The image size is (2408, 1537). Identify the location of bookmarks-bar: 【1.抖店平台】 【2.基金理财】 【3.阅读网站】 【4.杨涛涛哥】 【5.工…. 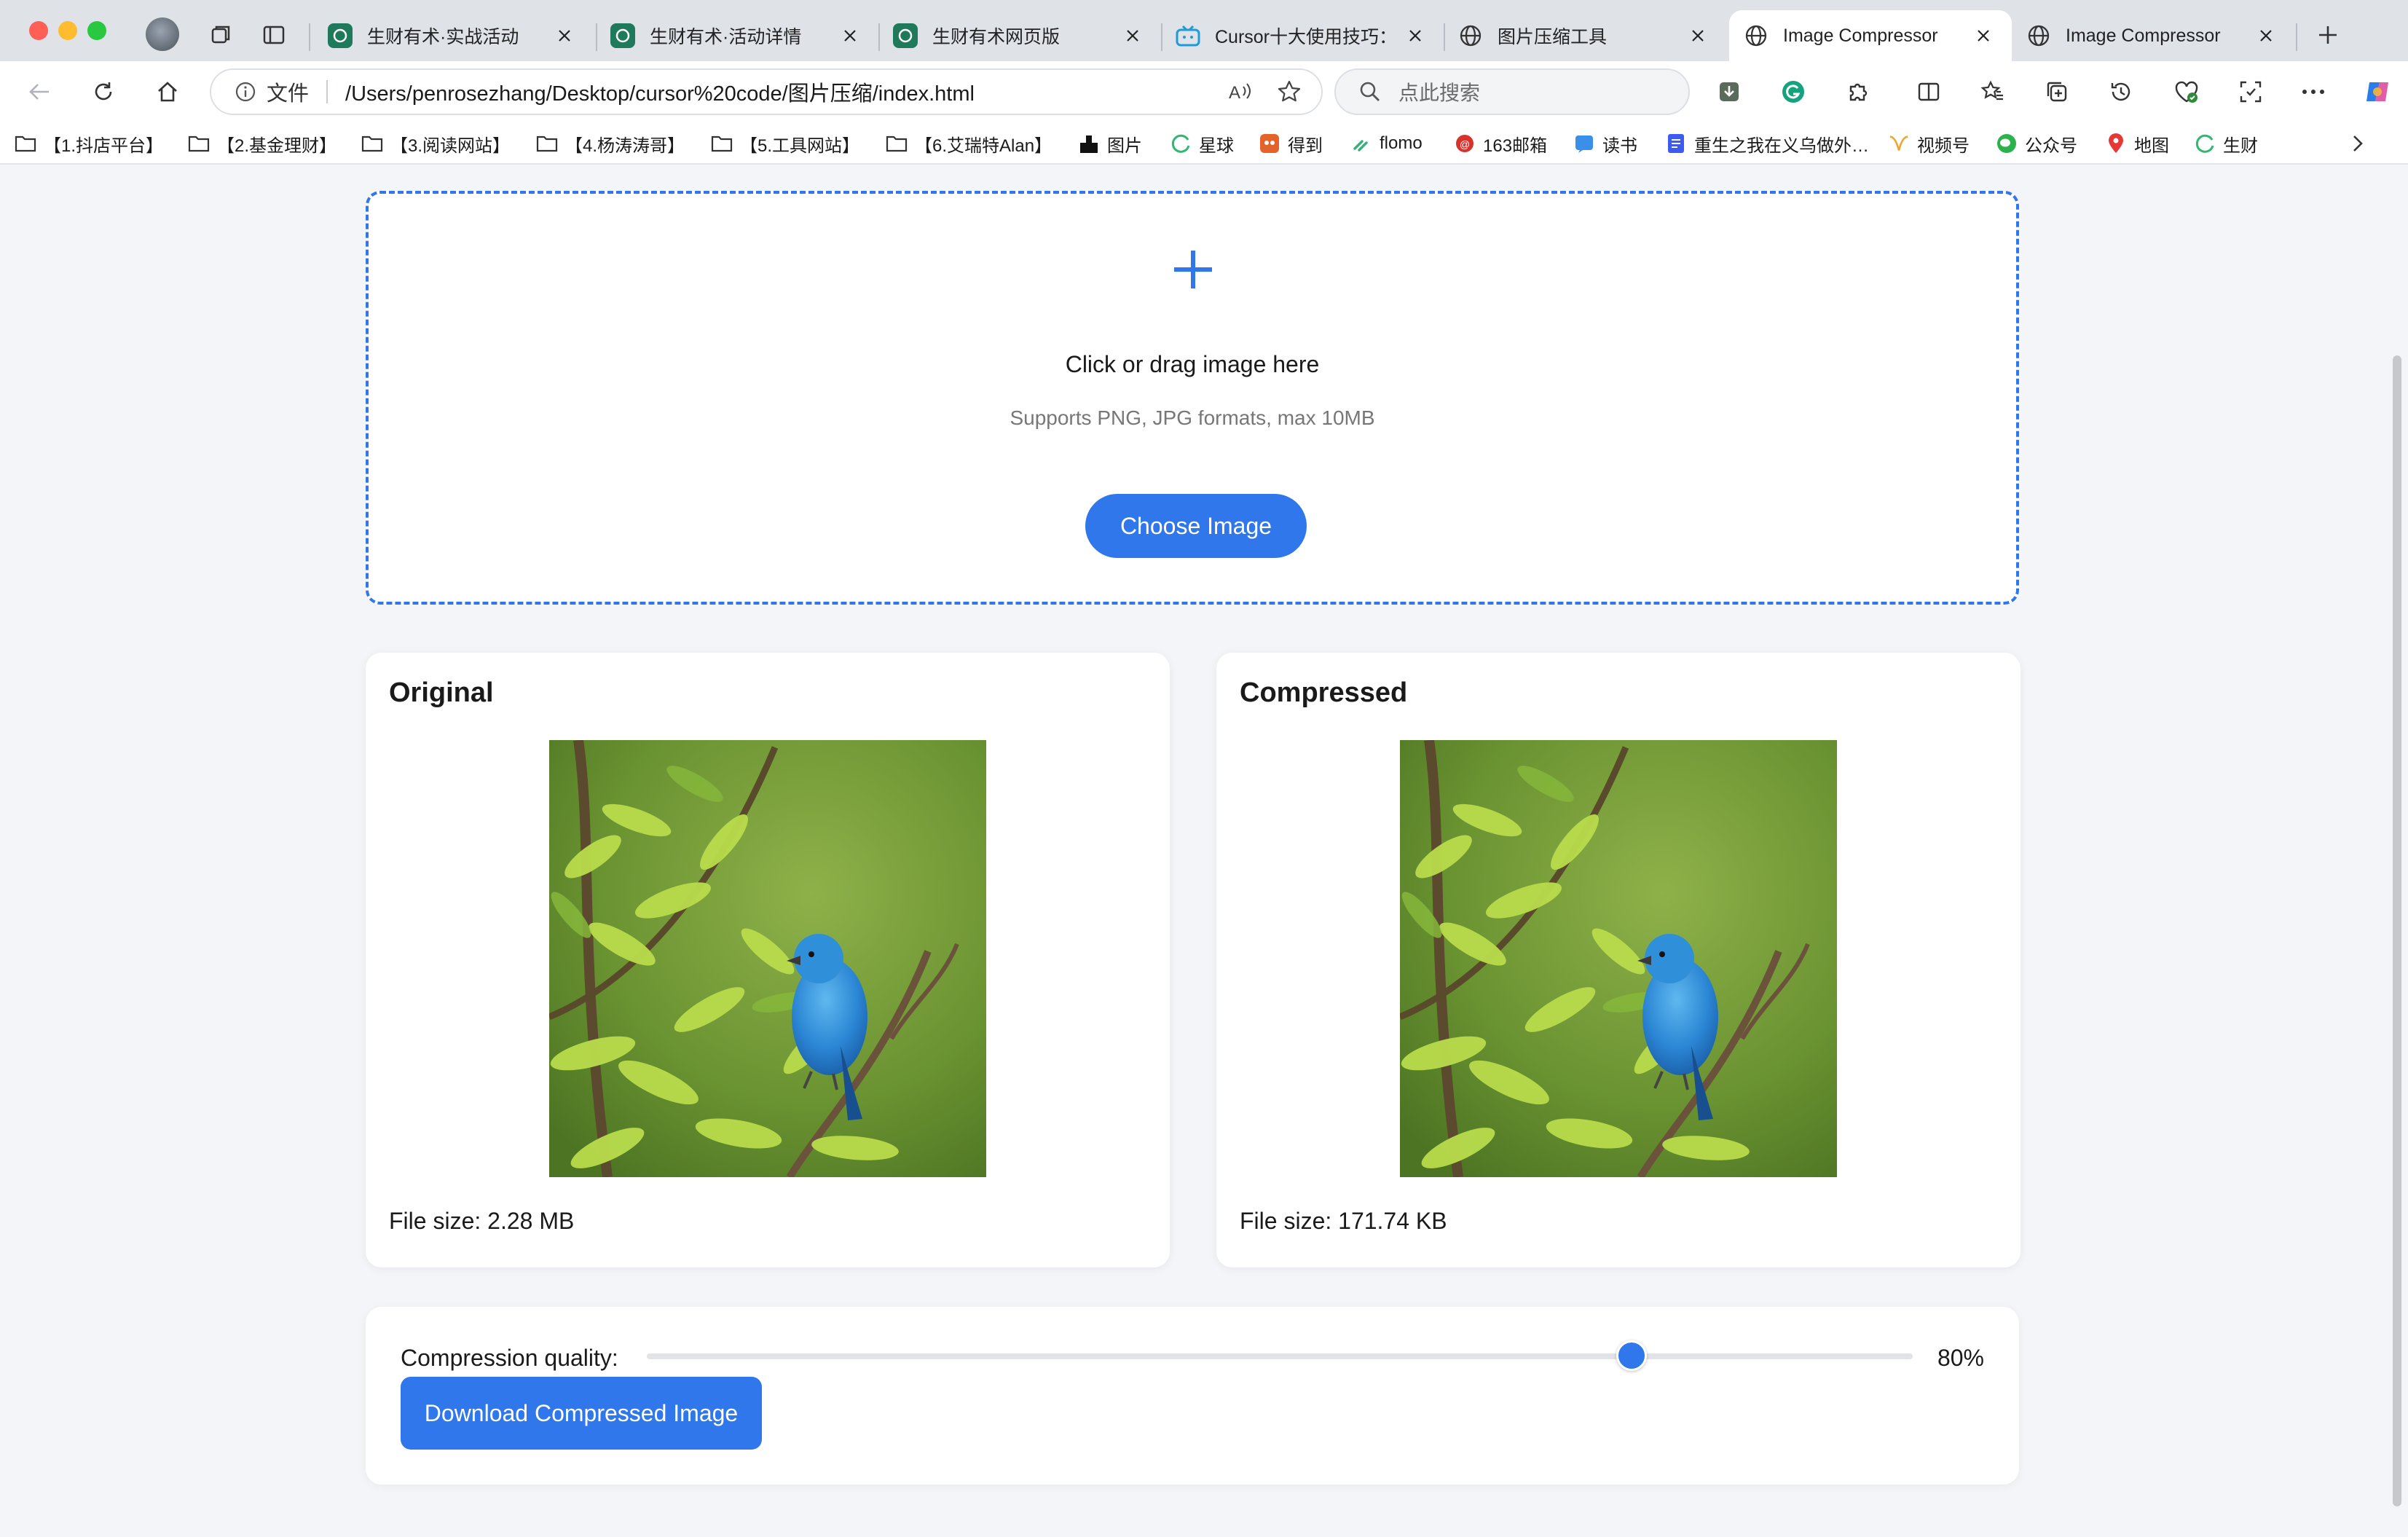
(1204, 143).